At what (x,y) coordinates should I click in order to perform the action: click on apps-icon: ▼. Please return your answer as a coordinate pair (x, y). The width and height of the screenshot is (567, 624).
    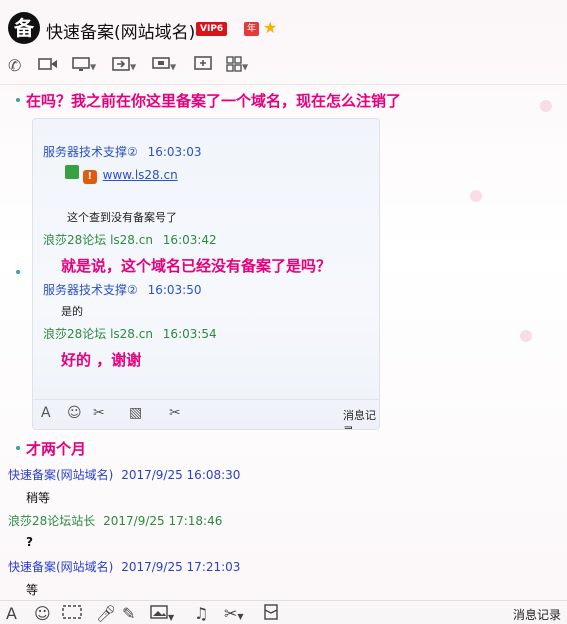
    Looking at the image, I should click on (237, 66).